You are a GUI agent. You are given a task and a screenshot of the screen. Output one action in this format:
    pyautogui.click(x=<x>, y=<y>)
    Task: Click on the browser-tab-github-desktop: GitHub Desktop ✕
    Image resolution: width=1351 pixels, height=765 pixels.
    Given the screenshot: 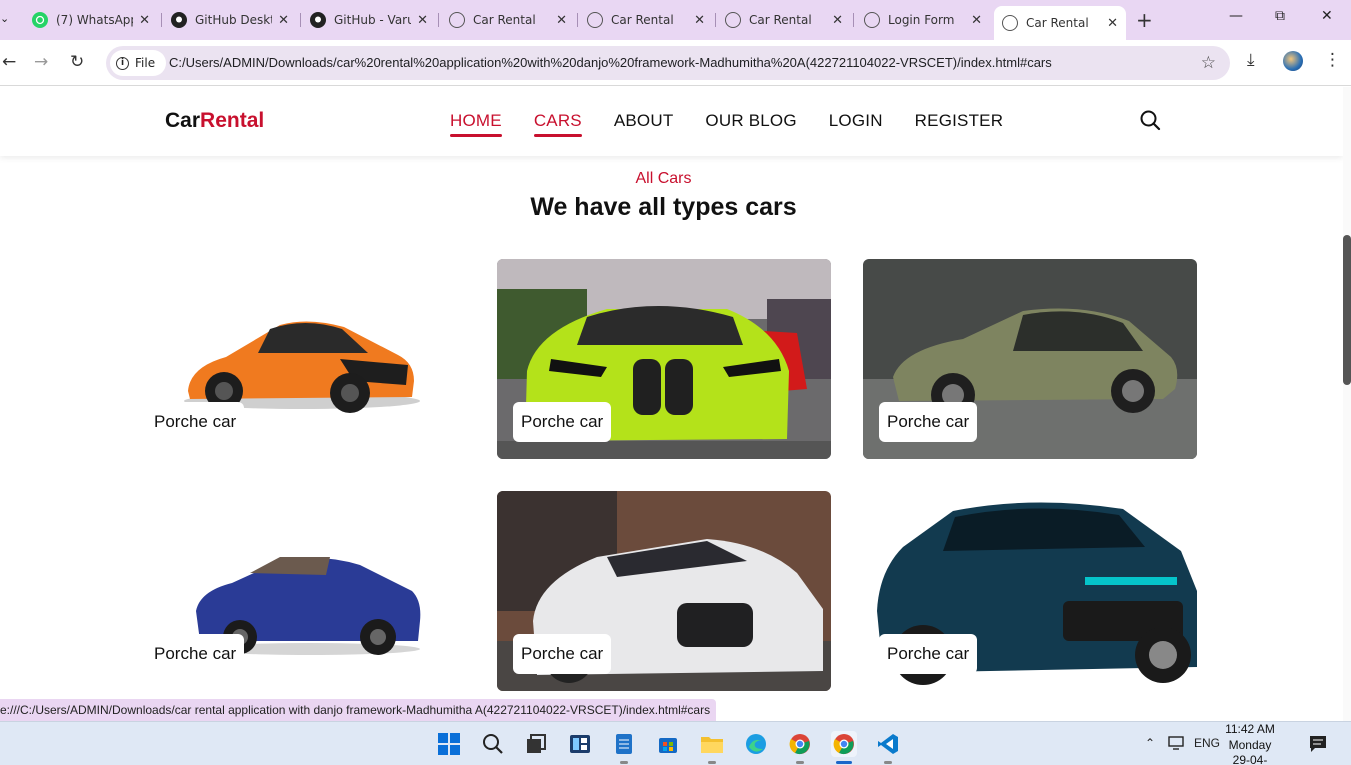 What is the action you would take?
    pyautogui.click(x=230, y=20)
    